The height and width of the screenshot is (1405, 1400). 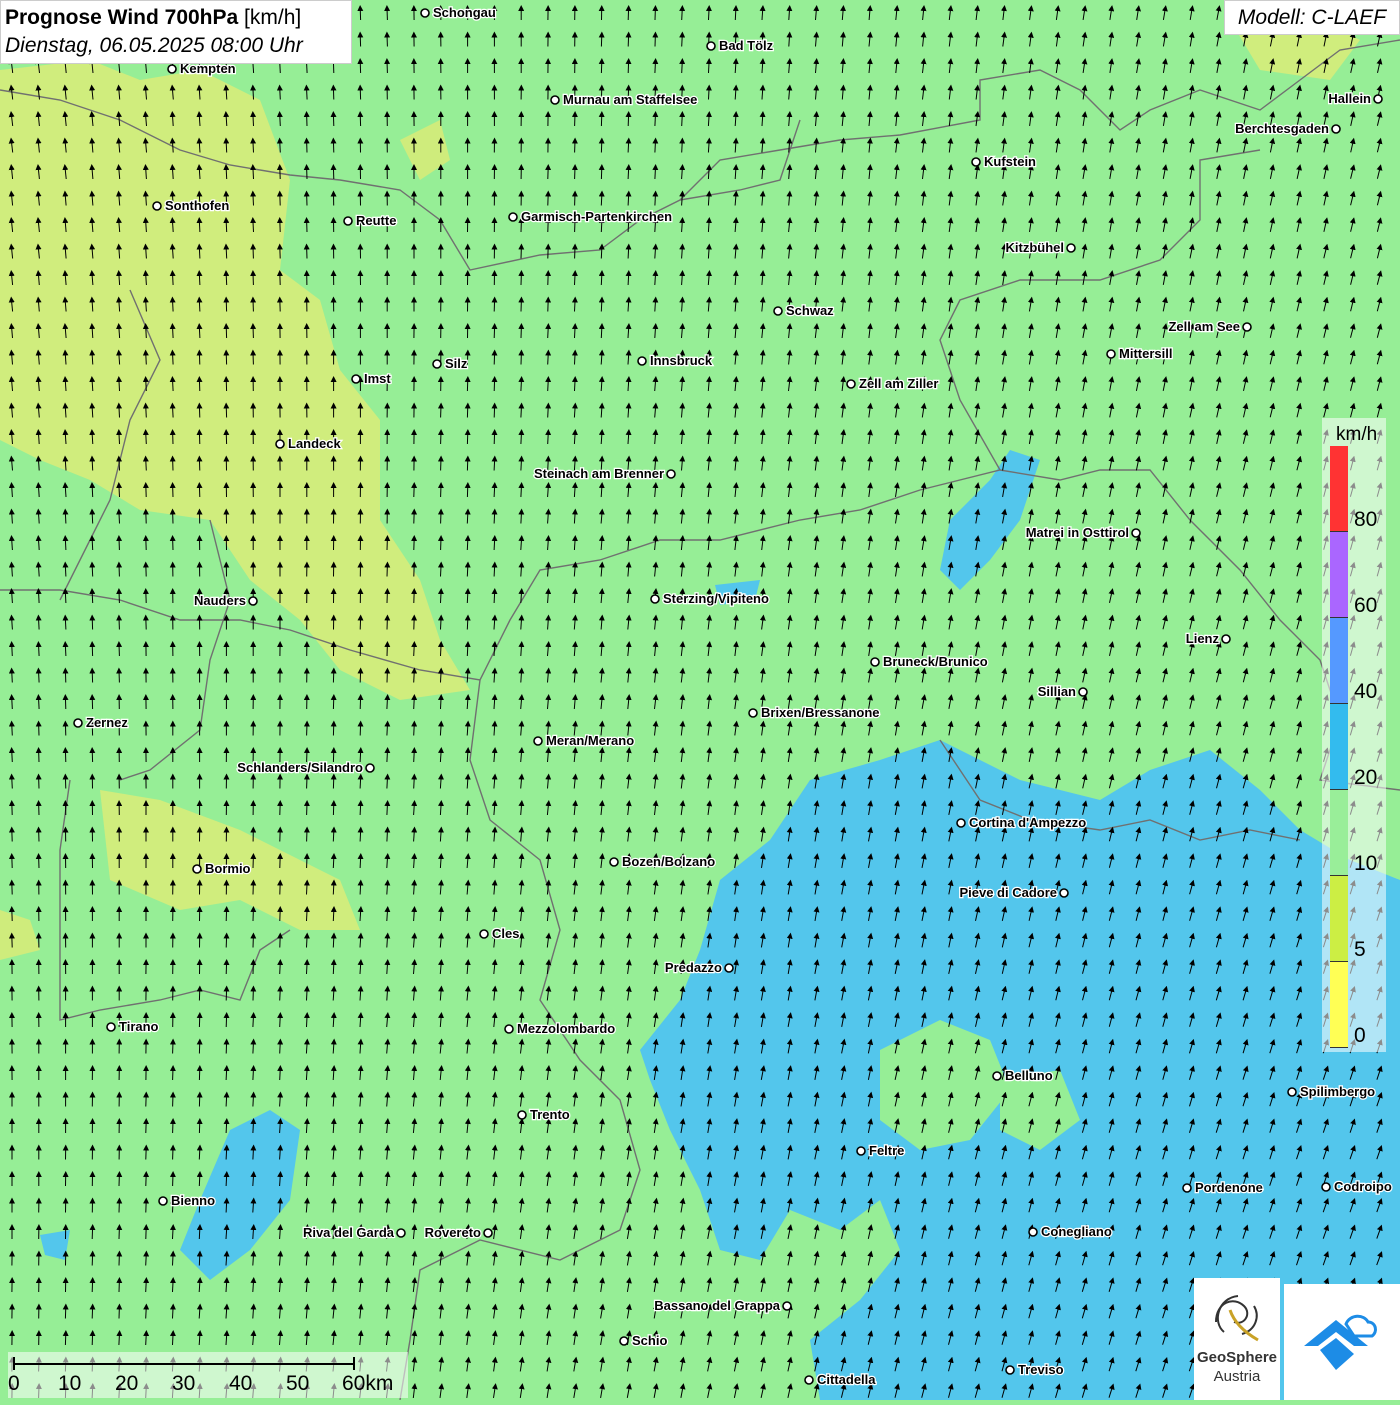 What do you see at coordinates (630, 99) in the screenshot?
I see `city-label: Murnau am Staffelsee` at bounding box center [630, 99].